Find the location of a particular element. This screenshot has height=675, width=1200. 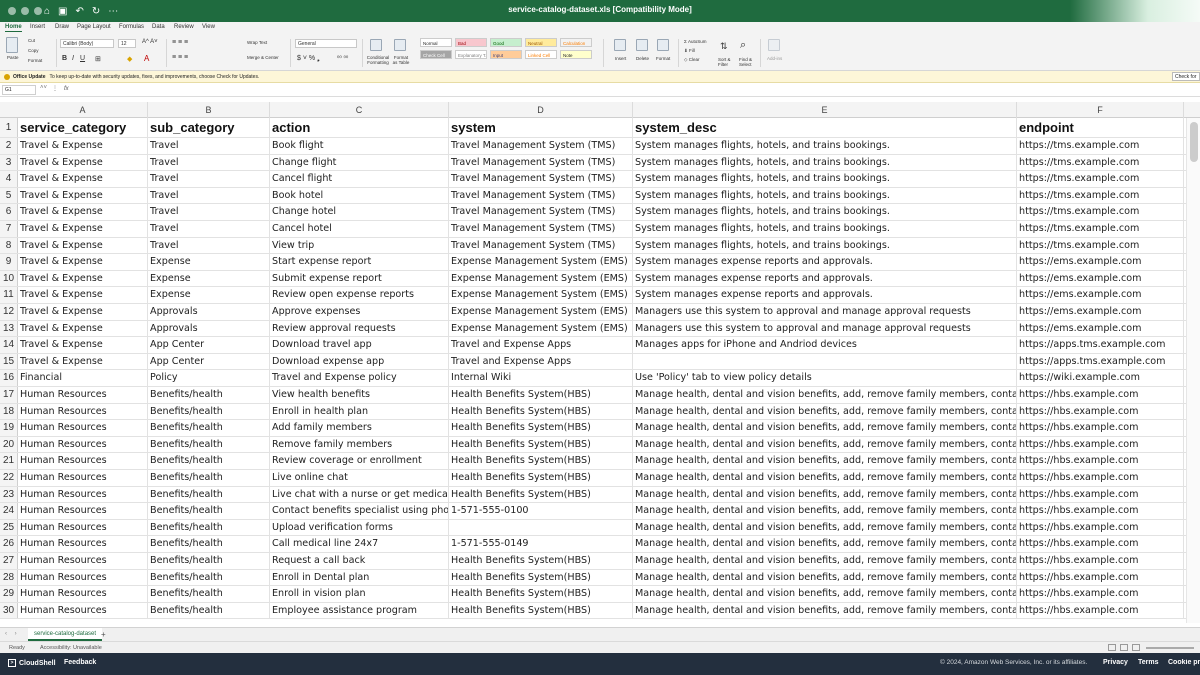

column-title-b: sub_category is located at coordinates (209, 127).